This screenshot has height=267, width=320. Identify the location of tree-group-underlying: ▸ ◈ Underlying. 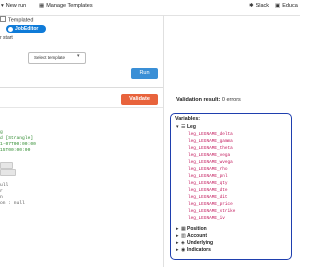
(194, 243).